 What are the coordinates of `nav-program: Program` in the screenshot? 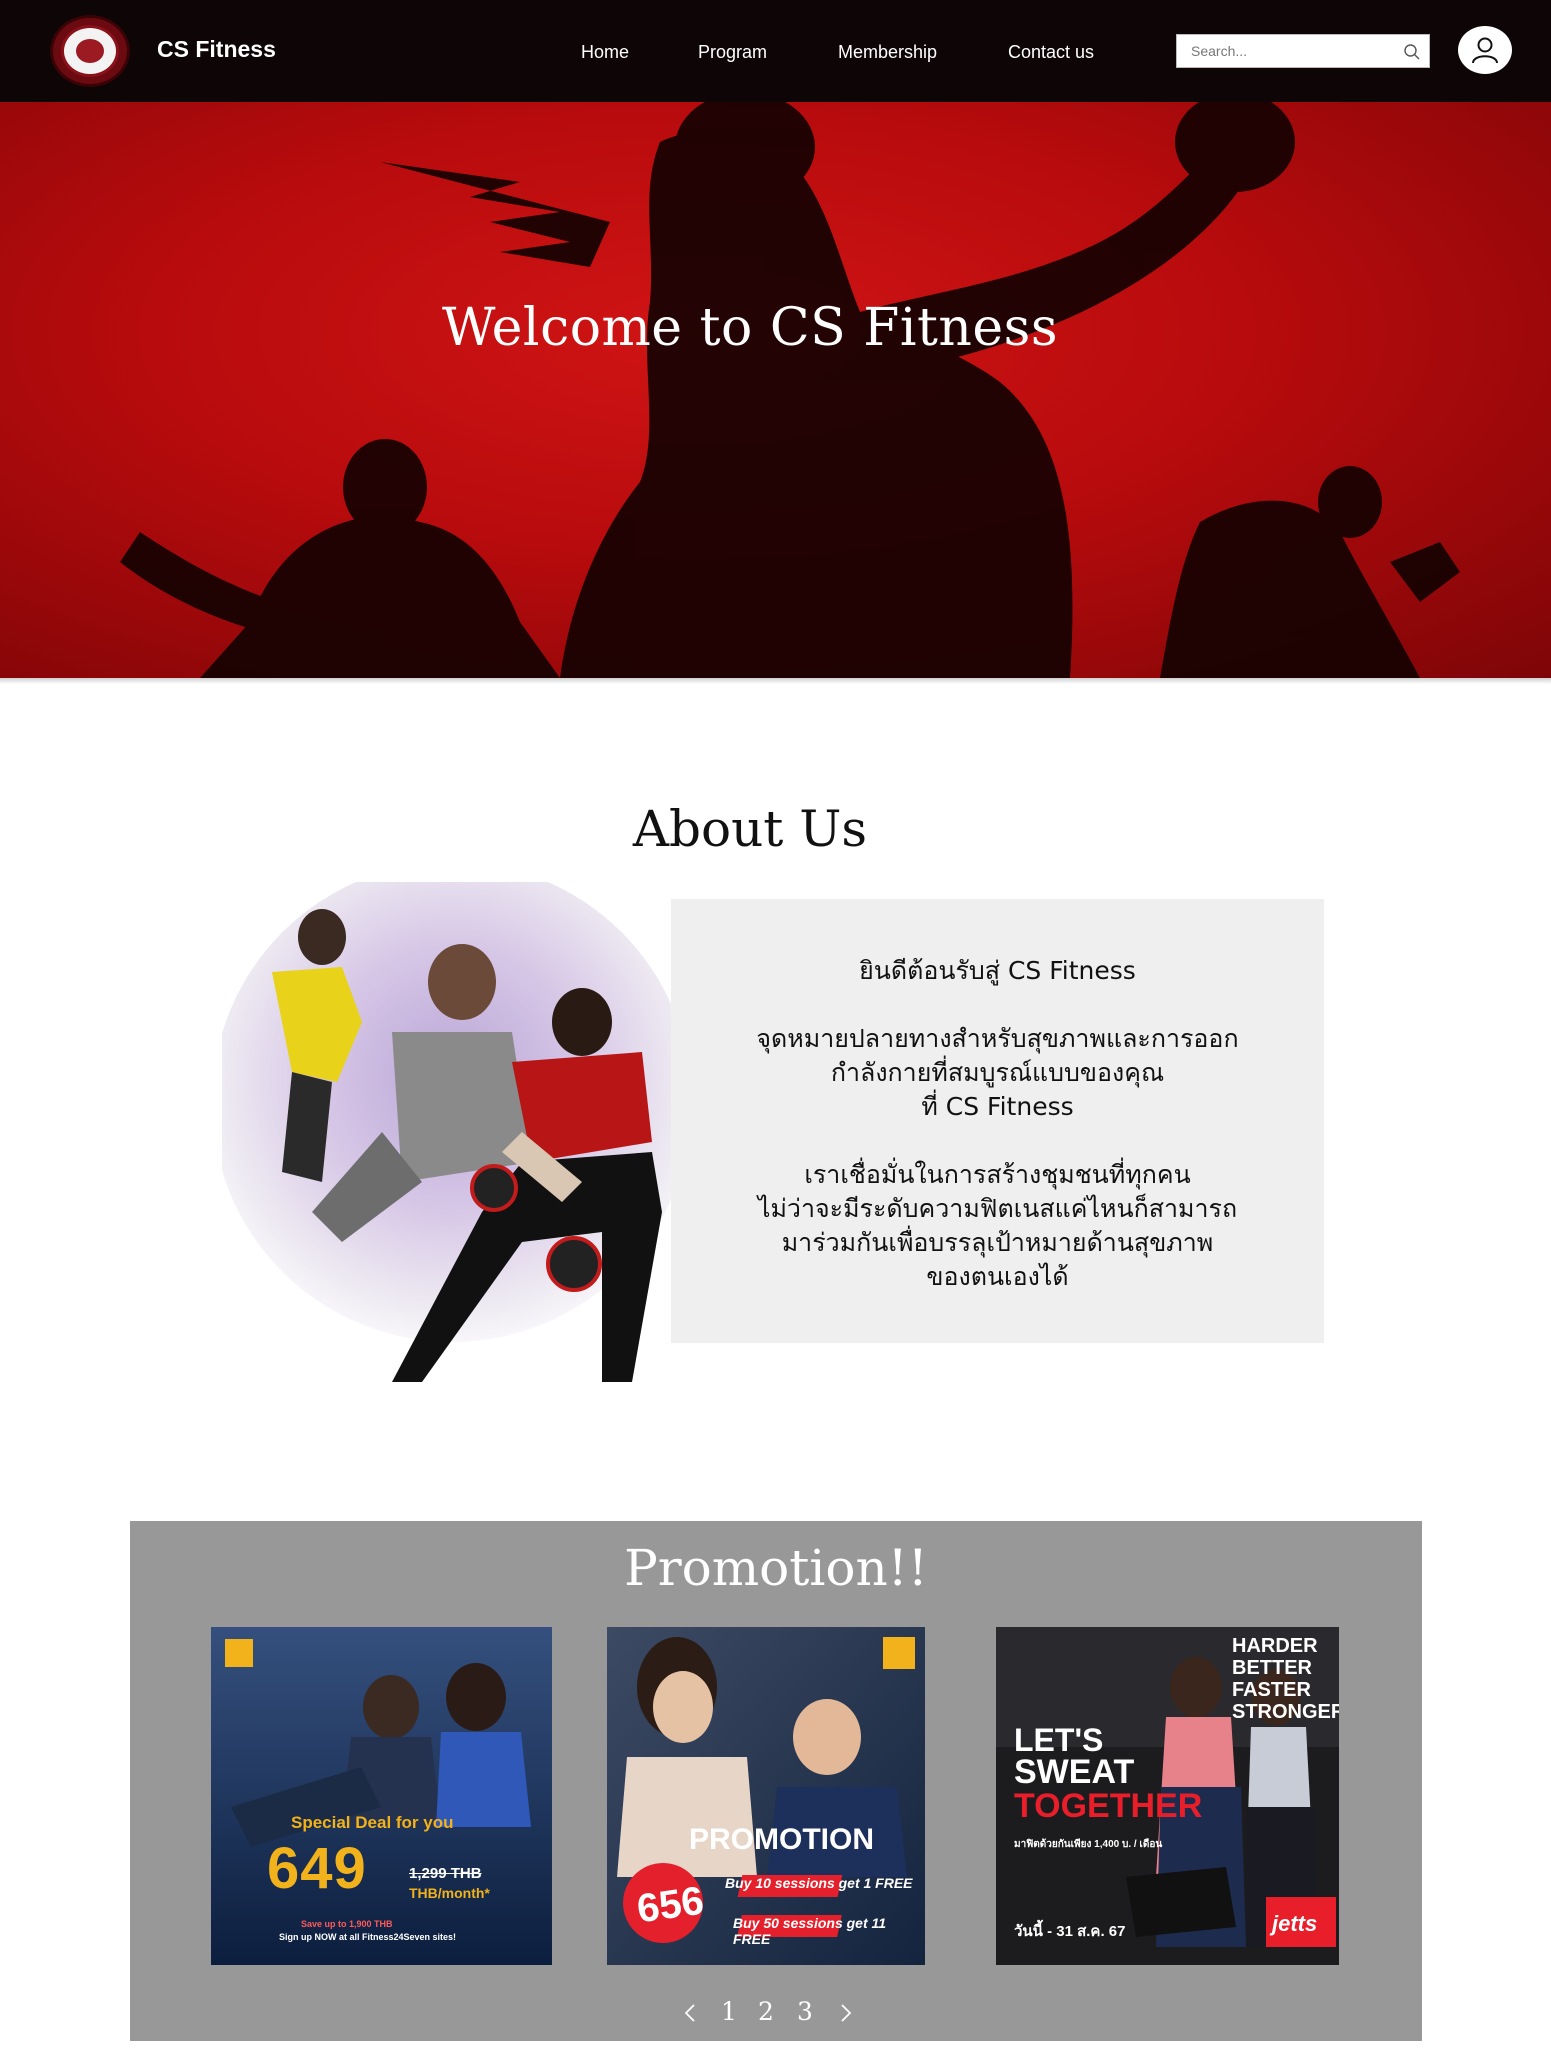 It's located at (732, 52).